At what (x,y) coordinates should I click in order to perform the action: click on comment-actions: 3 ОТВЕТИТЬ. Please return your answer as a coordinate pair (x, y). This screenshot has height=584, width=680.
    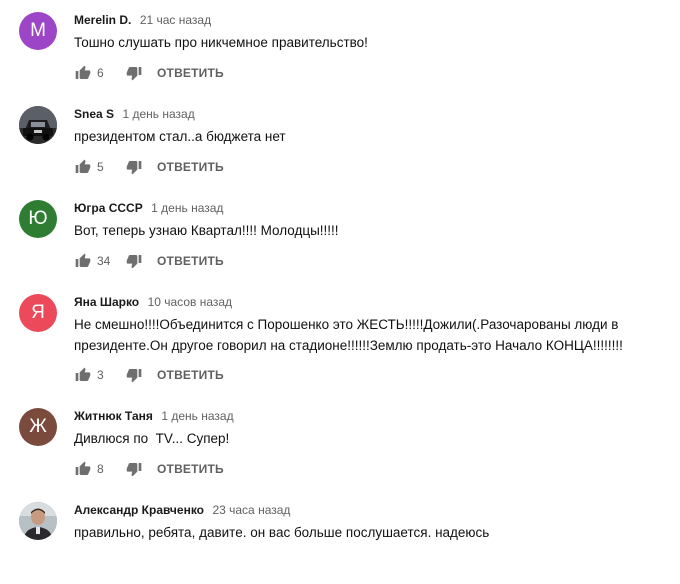
    Looking at the image, I should click on (149, 375).